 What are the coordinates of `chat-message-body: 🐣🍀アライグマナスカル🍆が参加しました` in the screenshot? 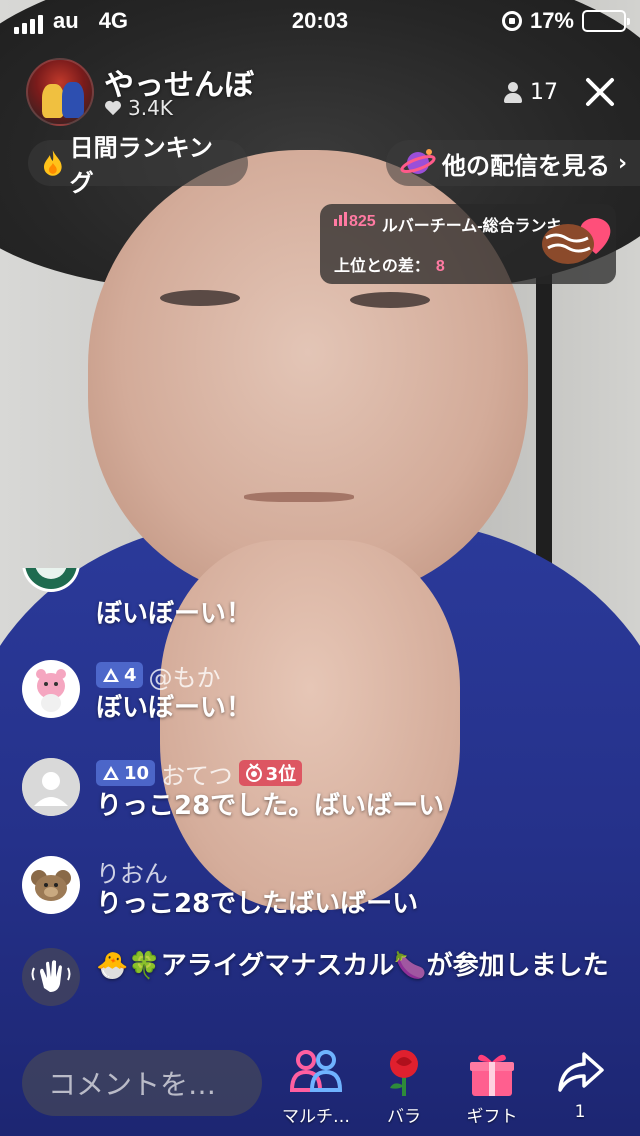 It's located at (356, 966).